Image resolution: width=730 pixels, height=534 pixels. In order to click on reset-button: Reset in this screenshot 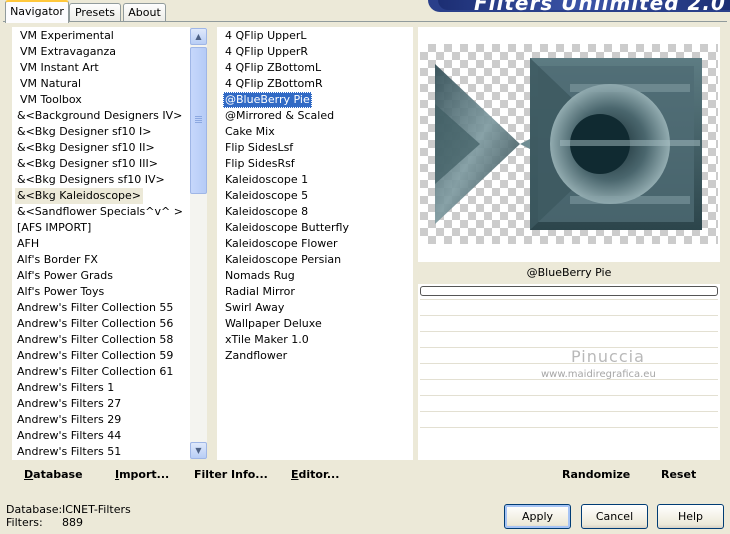, I will do `click(678, 475)`.